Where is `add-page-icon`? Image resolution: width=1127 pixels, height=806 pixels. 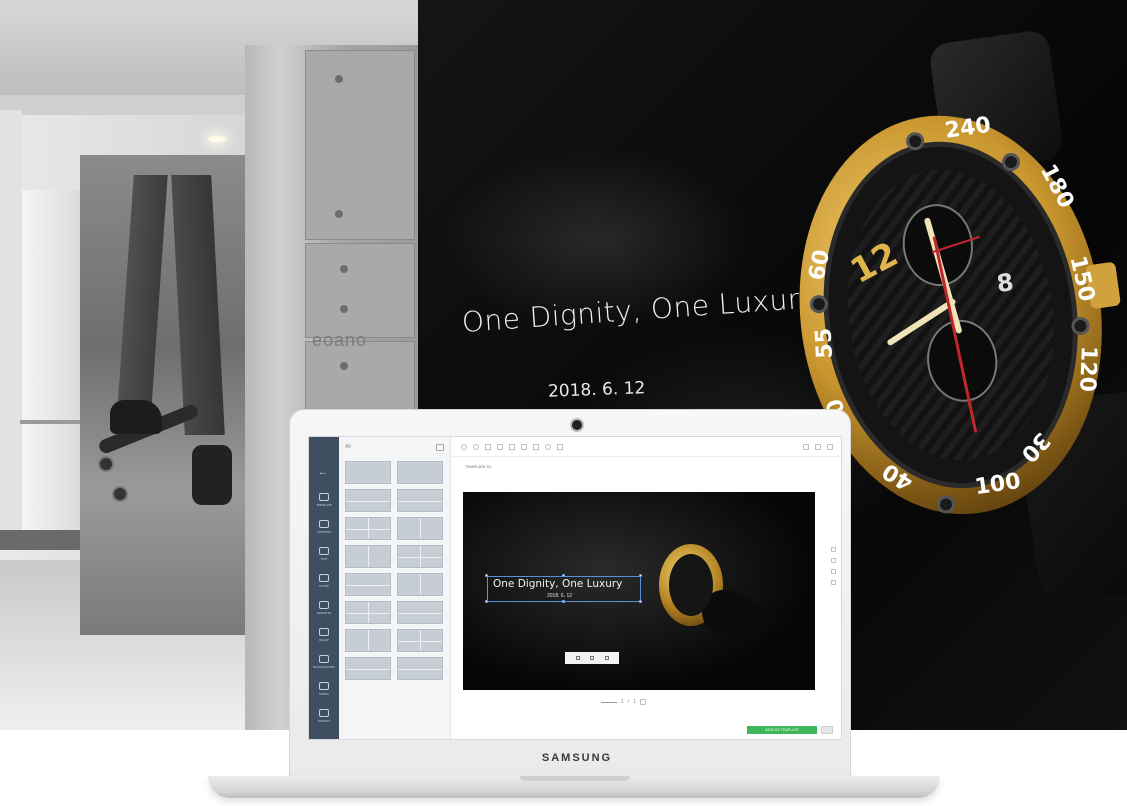
add-page-icon is located at coordinates (642, 702).